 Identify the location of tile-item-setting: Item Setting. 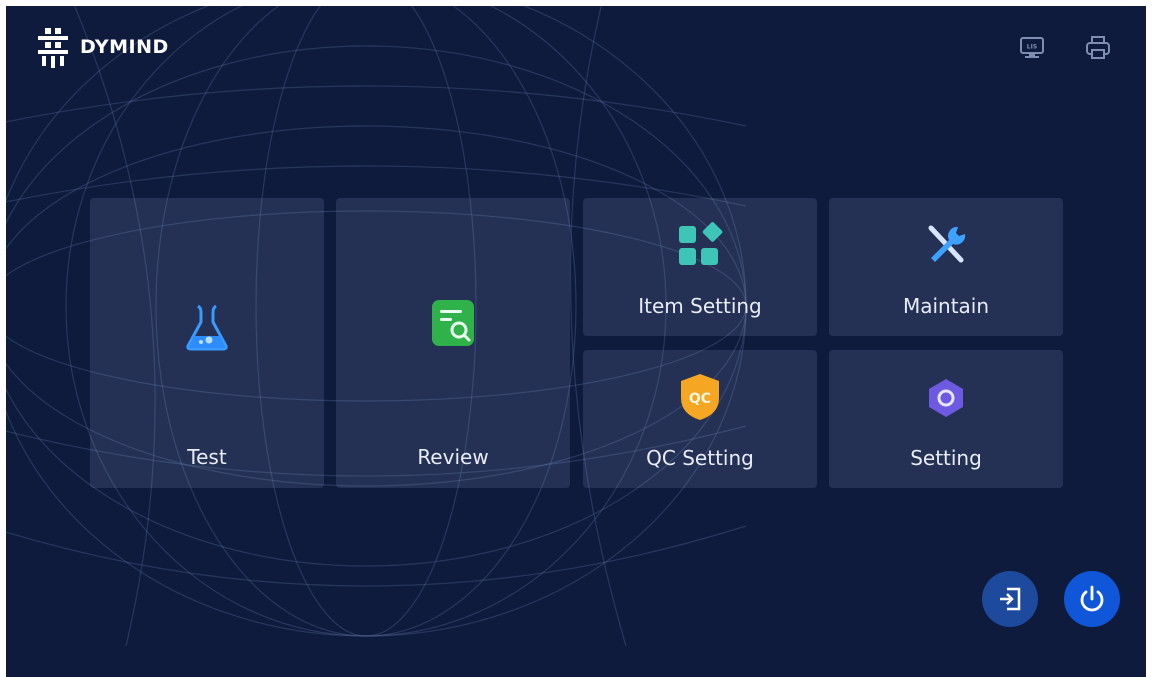
(700, 267).